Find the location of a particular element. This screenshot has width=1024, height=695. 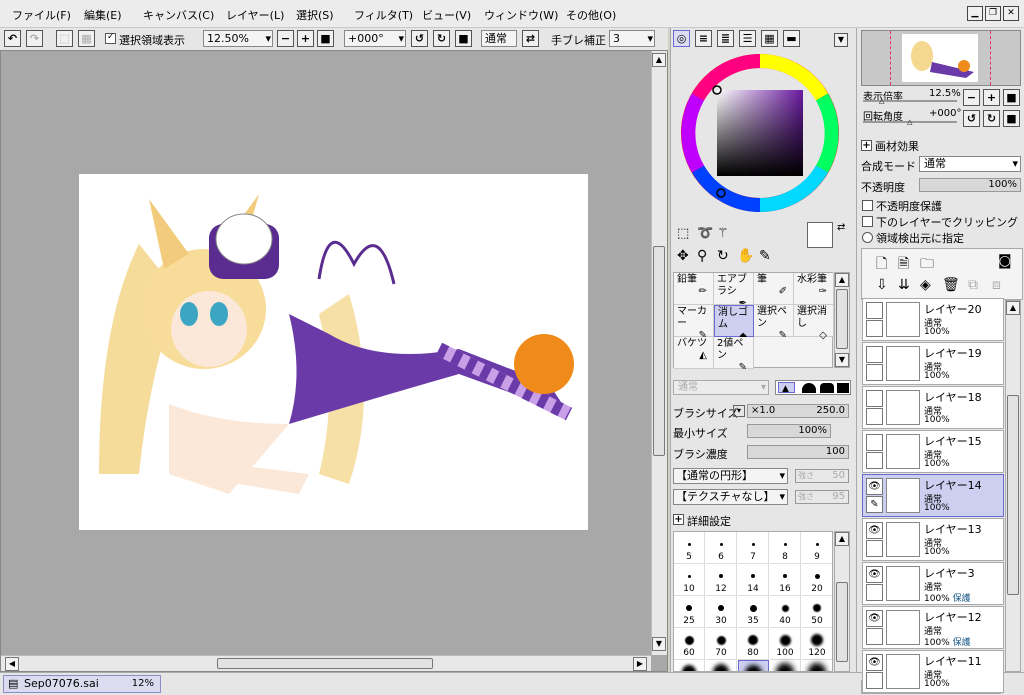

brush-size-option: 120 is located at coordinates (817, 644).